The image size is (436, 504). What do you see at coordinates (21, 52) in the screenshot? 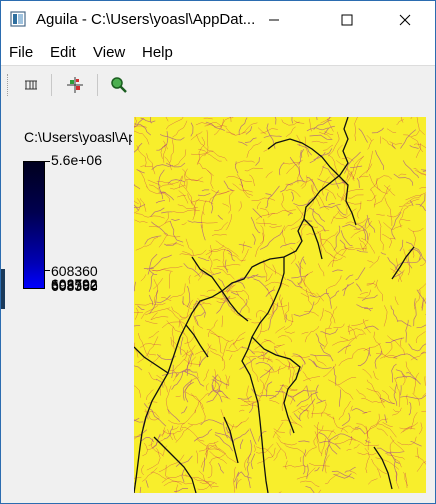
I see `menu-file: File` at bounding box center [21, 52].